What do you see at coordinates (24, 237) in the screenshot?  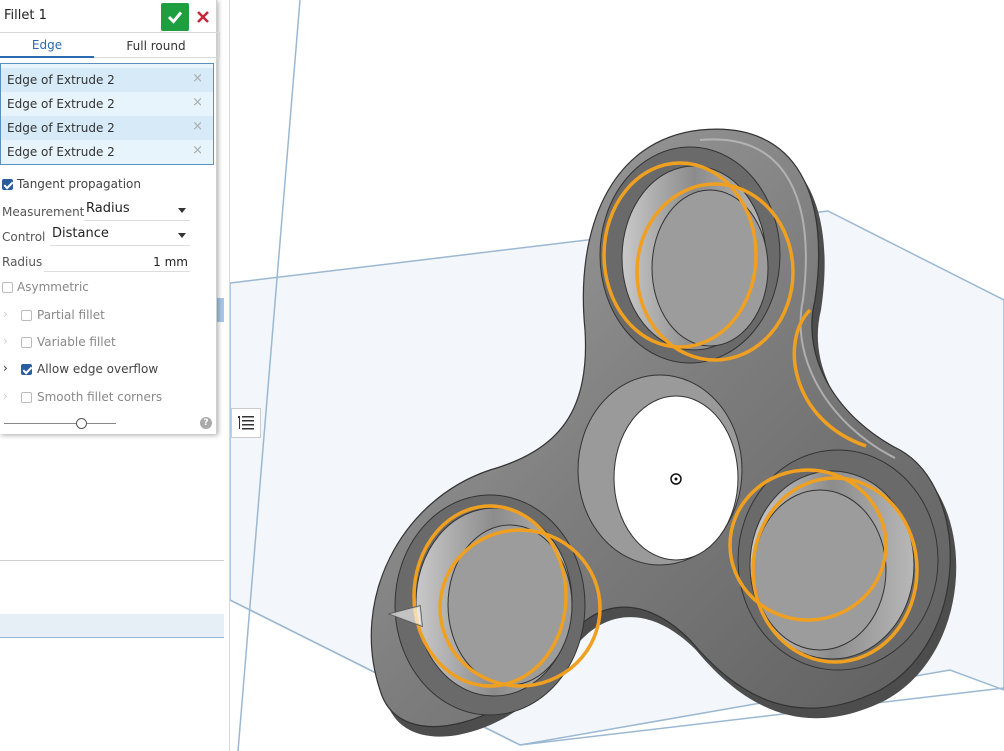 I see `control-label: Control` at bounding box center [24, 237].